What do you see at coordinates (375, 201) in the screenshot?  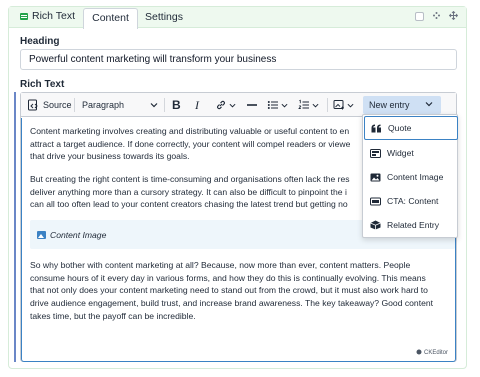 I see `cta-icon` at bounding box center [375, 201].